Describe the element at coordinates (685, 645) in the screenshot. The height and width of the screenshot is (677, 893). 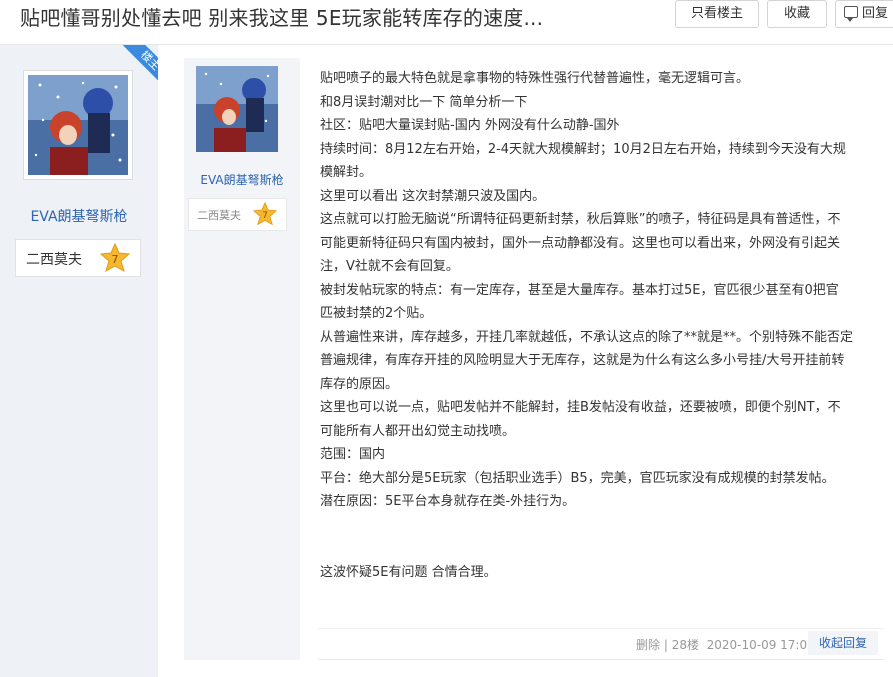
I see `floor-number: 28楼` at that location.